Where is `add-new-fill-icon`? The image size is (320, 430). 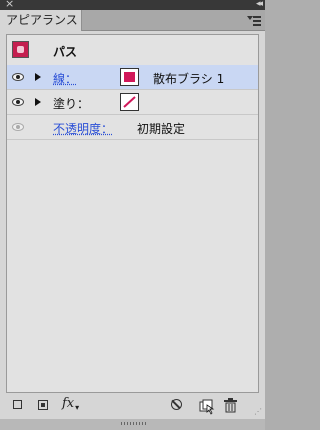
add-new-fill-icon is located at coordinates (43, 405).